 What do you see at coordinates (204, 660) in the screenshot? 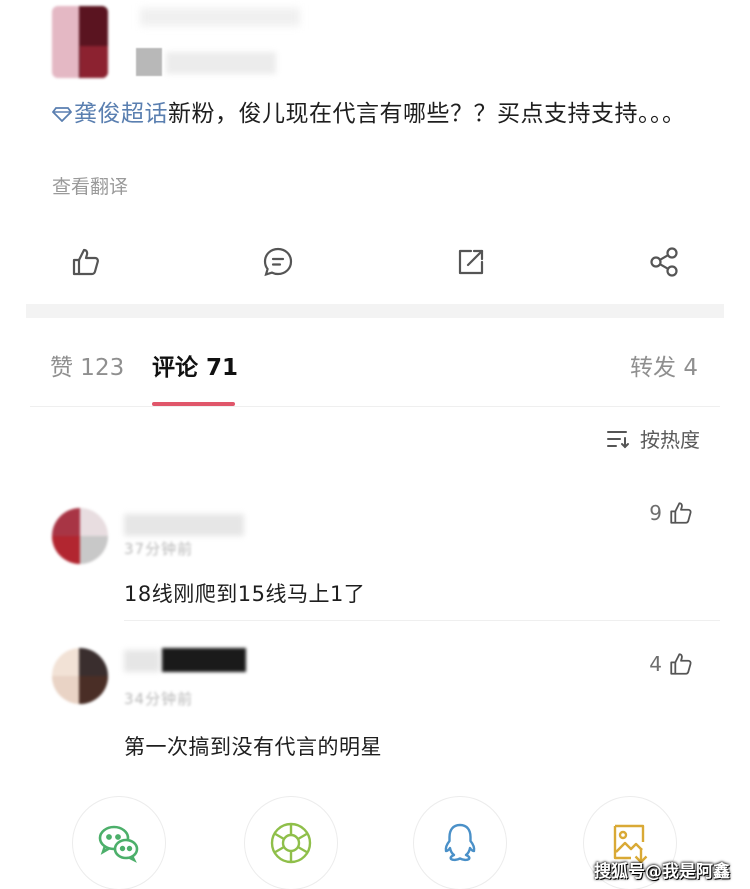
I see `comment-author-name-redaction` at bounding box center [204, 660].